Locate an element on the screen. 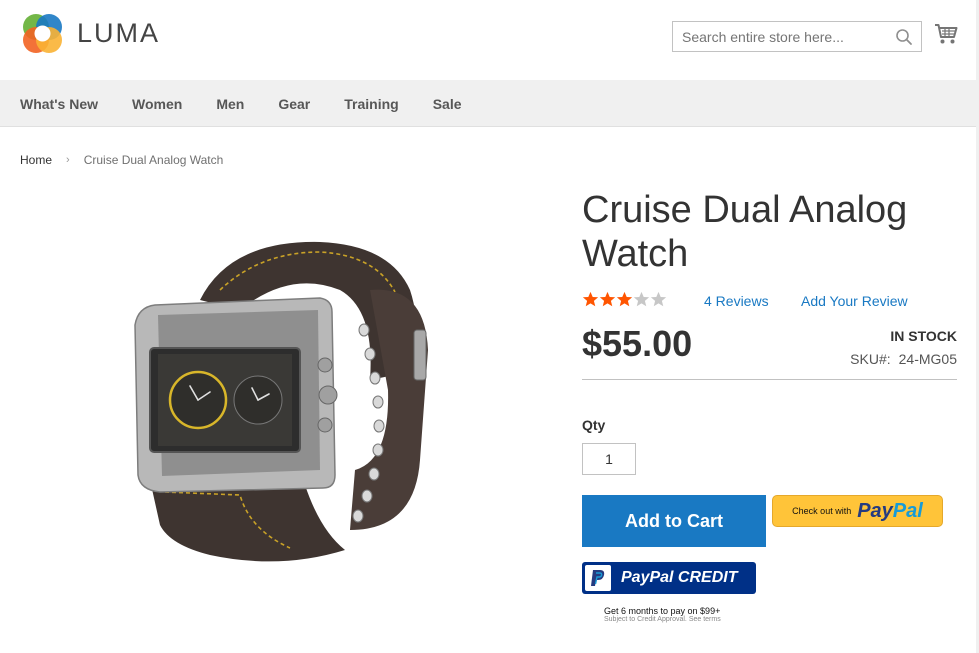 Image resolution: width=979 pixels, height=653 pixels. add-review-link: Add Your Review is located at coordinates (854, 301).